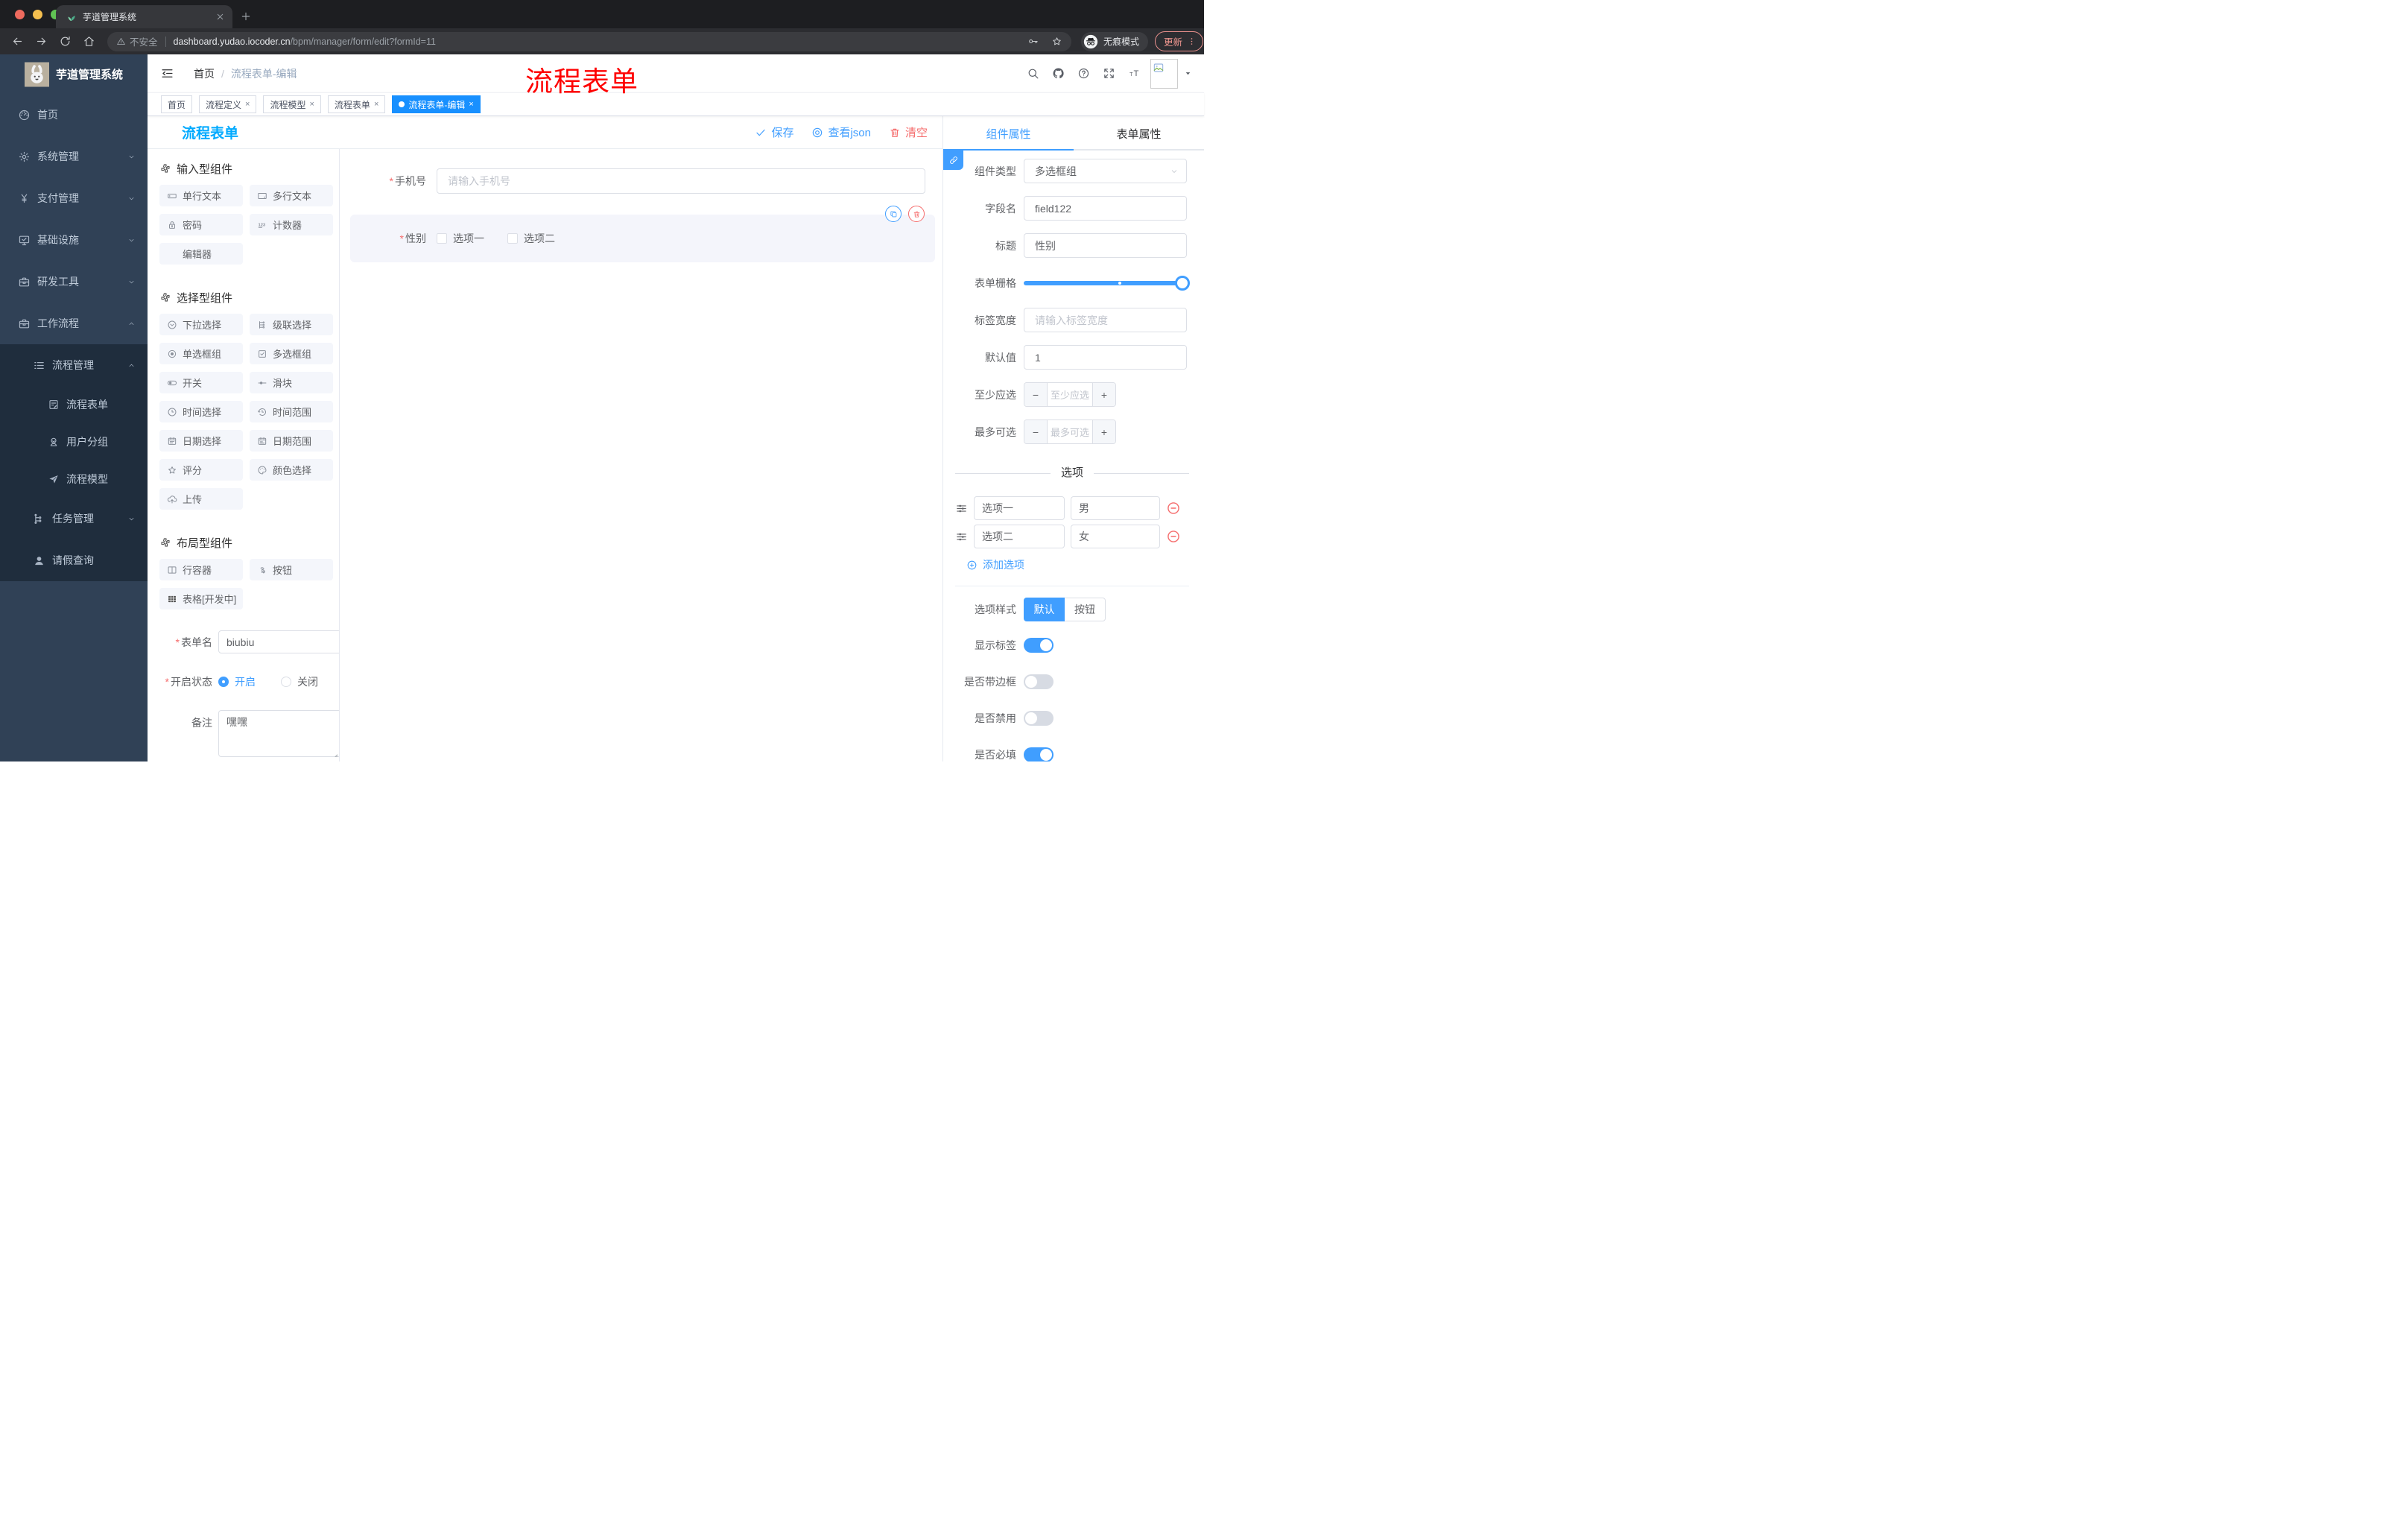 The height and width of the screenshot is (1523, 2408). What do you see at coordinates (291, 195) in the screenshot?
I see `comp-item-multi-text: 多行文本` at bounding box center [291, 195].